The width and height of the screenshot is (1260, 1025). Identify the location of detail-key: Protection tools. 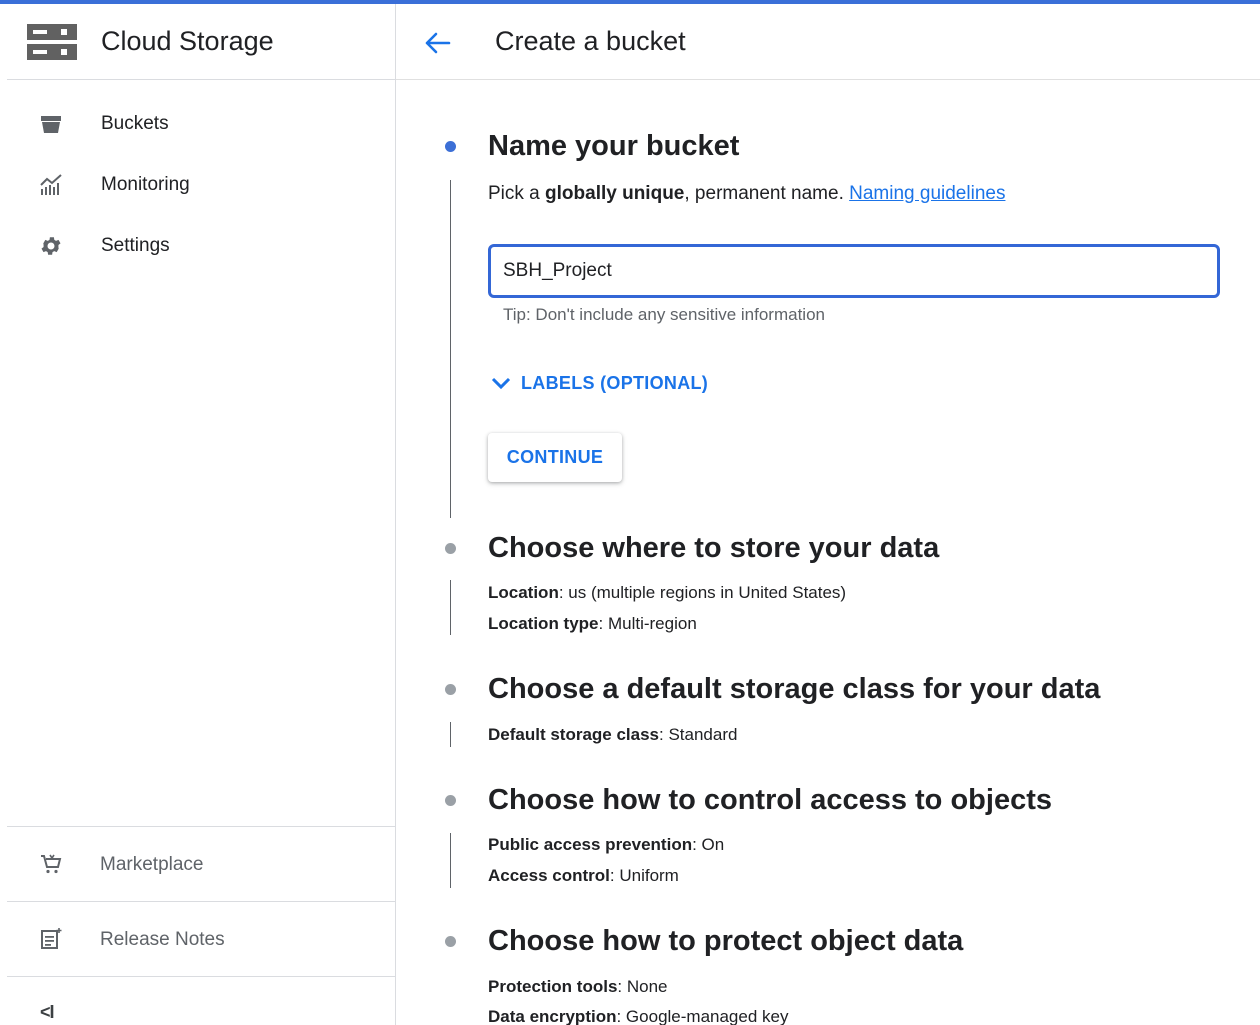
(553, 986).